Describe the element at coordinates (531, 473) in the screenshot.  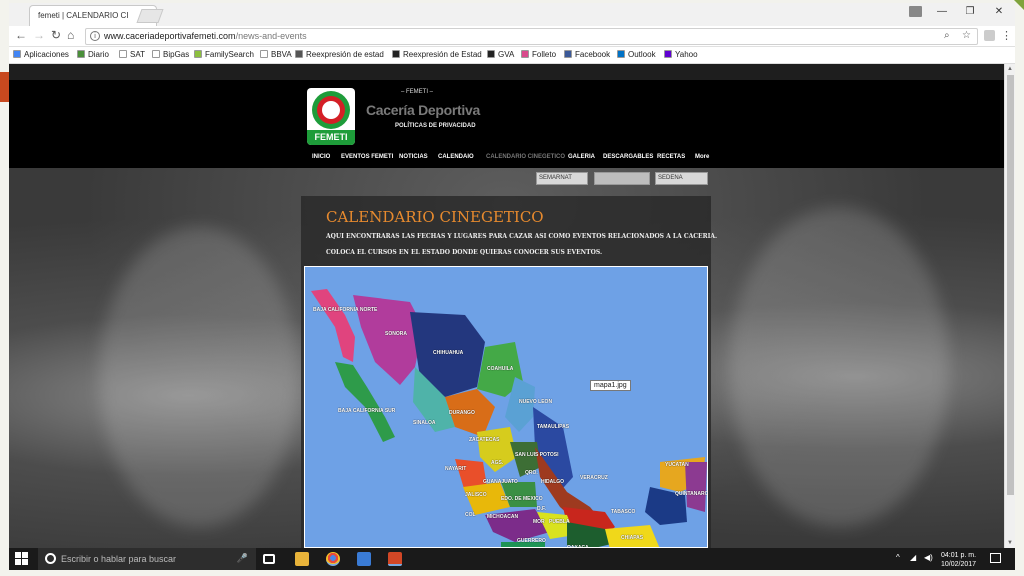
I see `map-state-label: QRO.` at that location.